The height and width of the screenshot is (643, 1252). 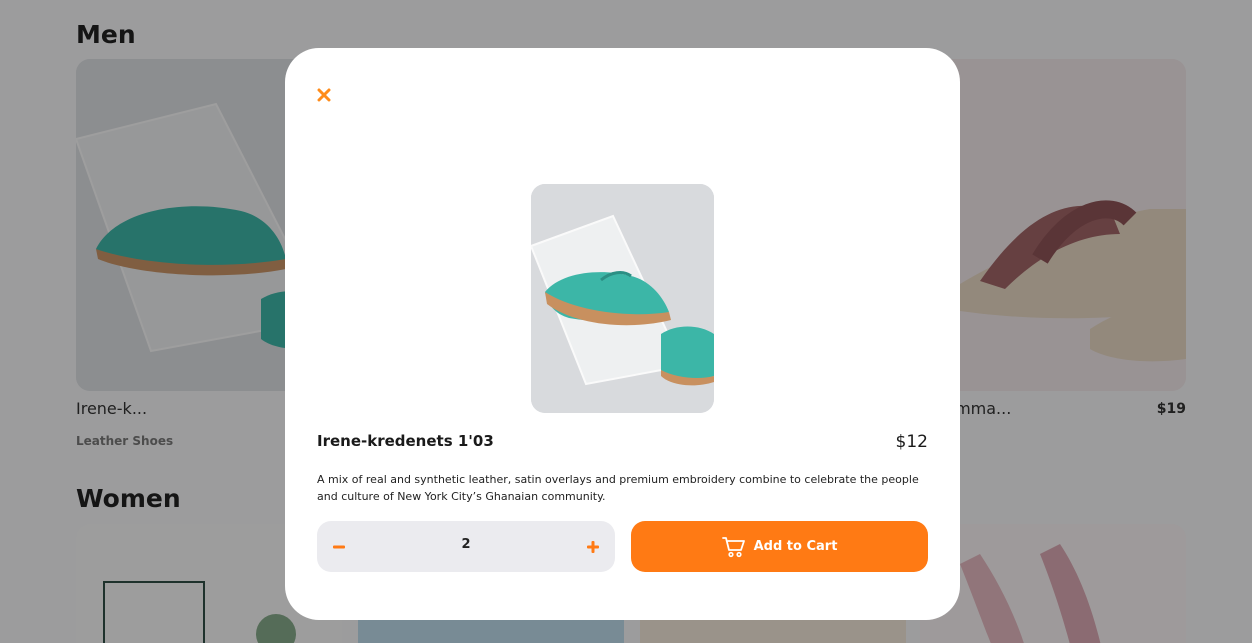 I want to click on close-button, so click(x=324, y=95).